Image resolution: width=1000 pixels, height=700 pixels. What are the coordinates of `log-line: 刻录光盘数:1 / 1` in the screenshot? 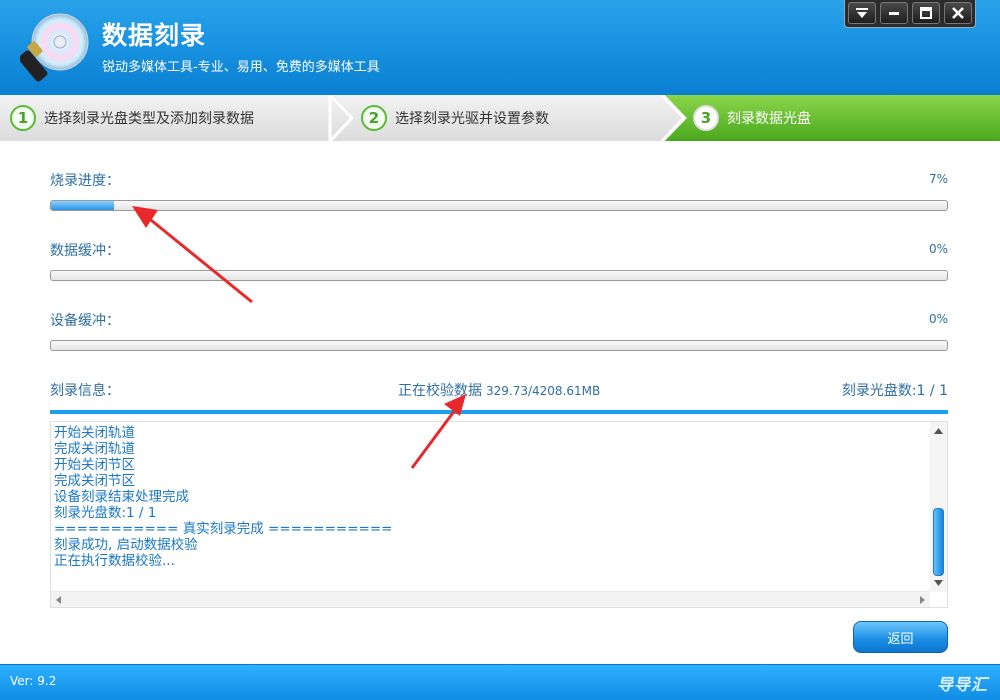 It's located at (105, 513).